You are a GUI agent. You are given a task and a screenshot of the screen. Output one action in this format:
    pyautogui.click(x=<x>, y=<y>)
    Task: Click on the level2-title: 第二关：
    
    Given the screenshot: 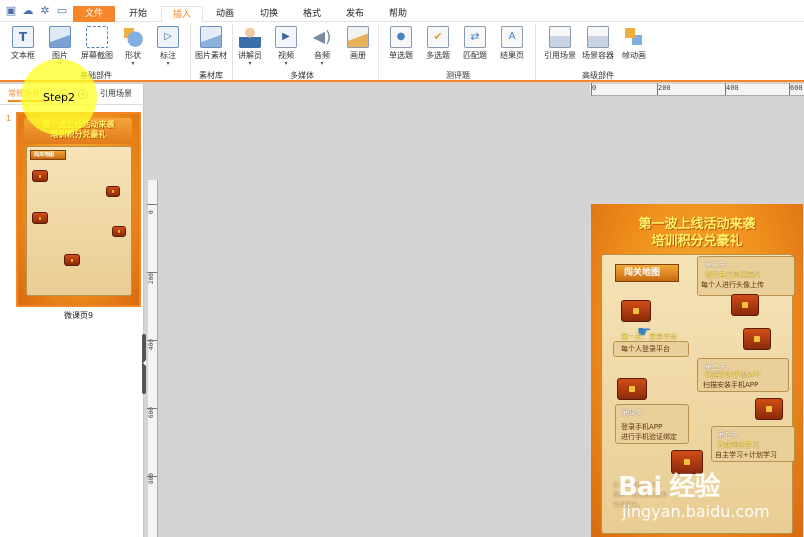 What is the action you would take?
    pyautogui.click(x=719, y=265)
    